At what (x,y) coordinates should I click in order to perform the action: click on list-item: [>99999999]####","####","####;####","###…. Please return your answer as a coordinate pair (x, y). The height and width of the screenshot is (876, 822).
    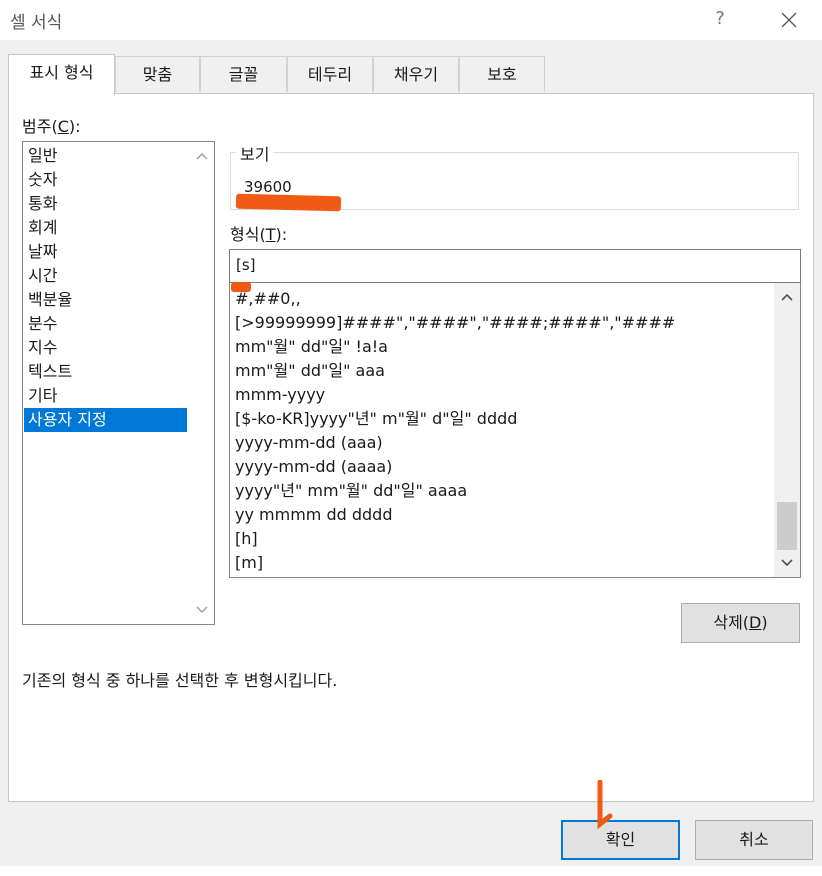
    Looking at the image, I should click on (455, 323).